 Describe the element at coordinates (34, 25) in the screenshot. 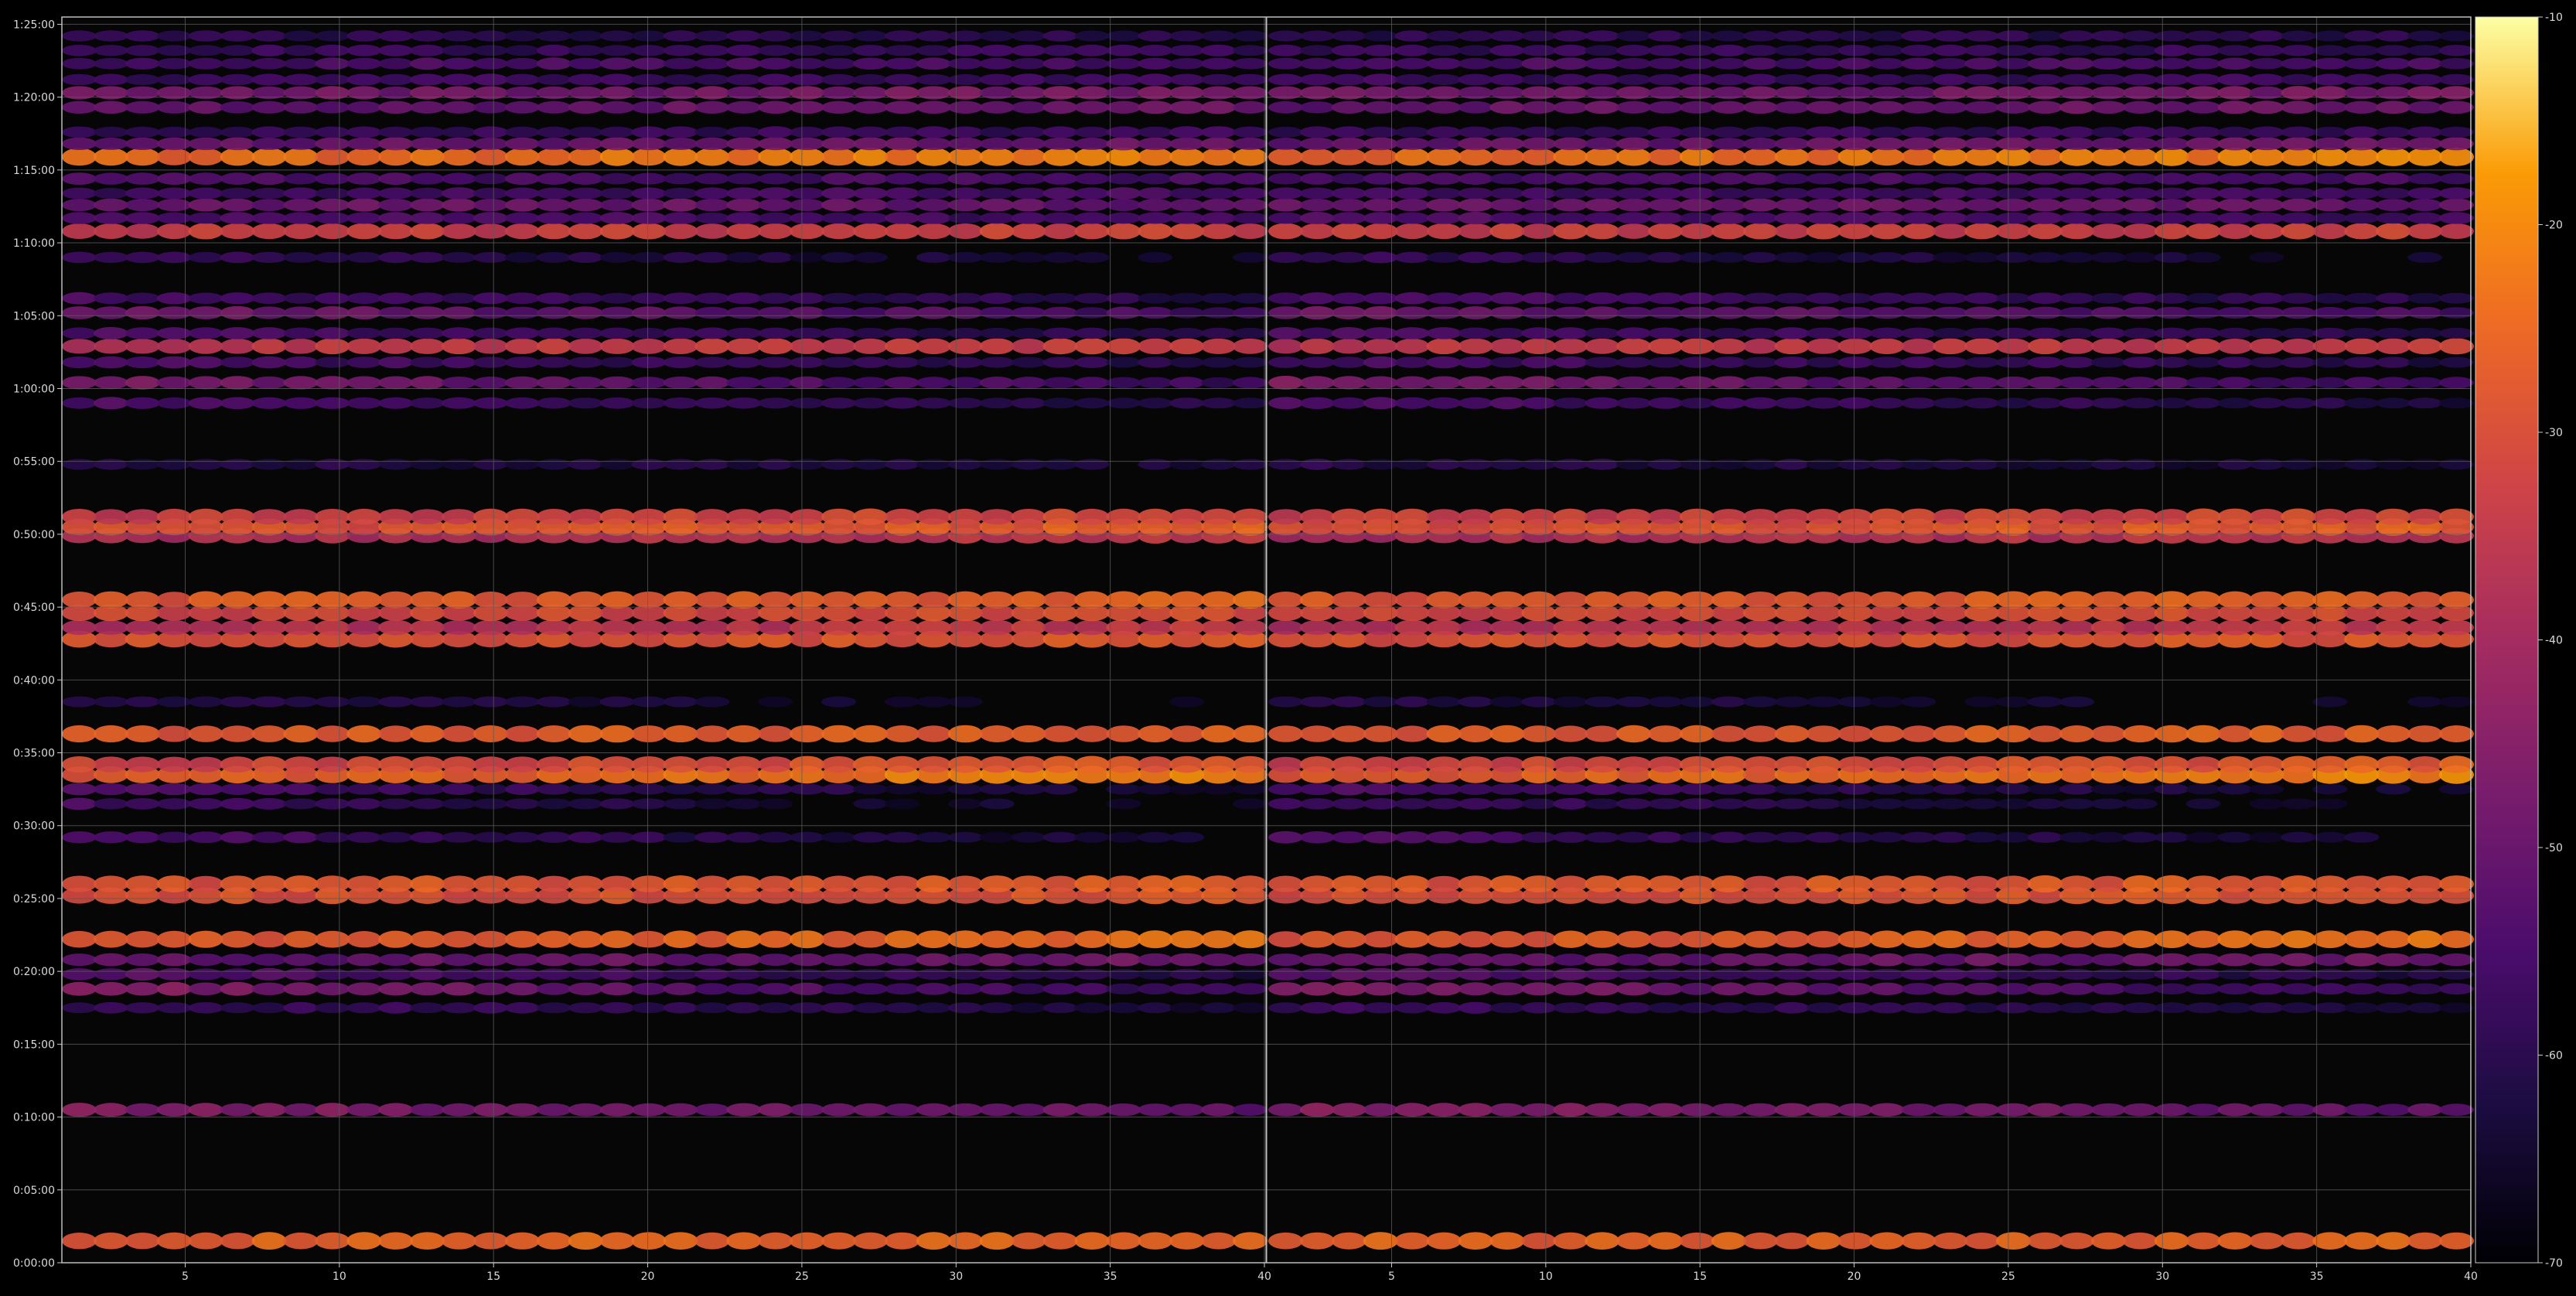

I see `y-tick-label: 1:25:00` at that location.